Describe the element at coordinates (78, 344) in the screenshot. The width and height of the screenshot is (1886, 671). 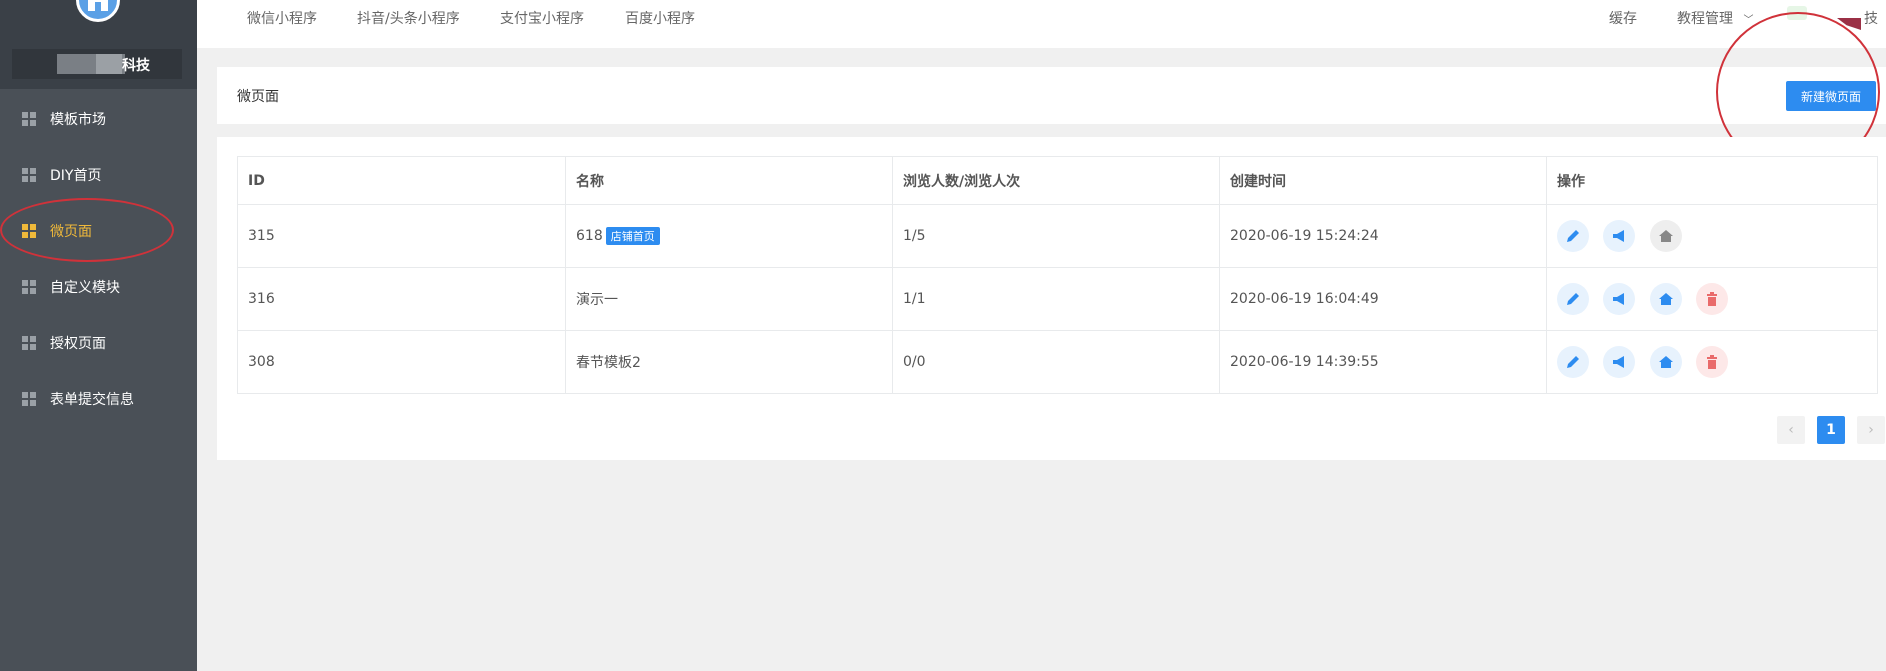
I see `sidebar-item-label: 授权页面` at that location.